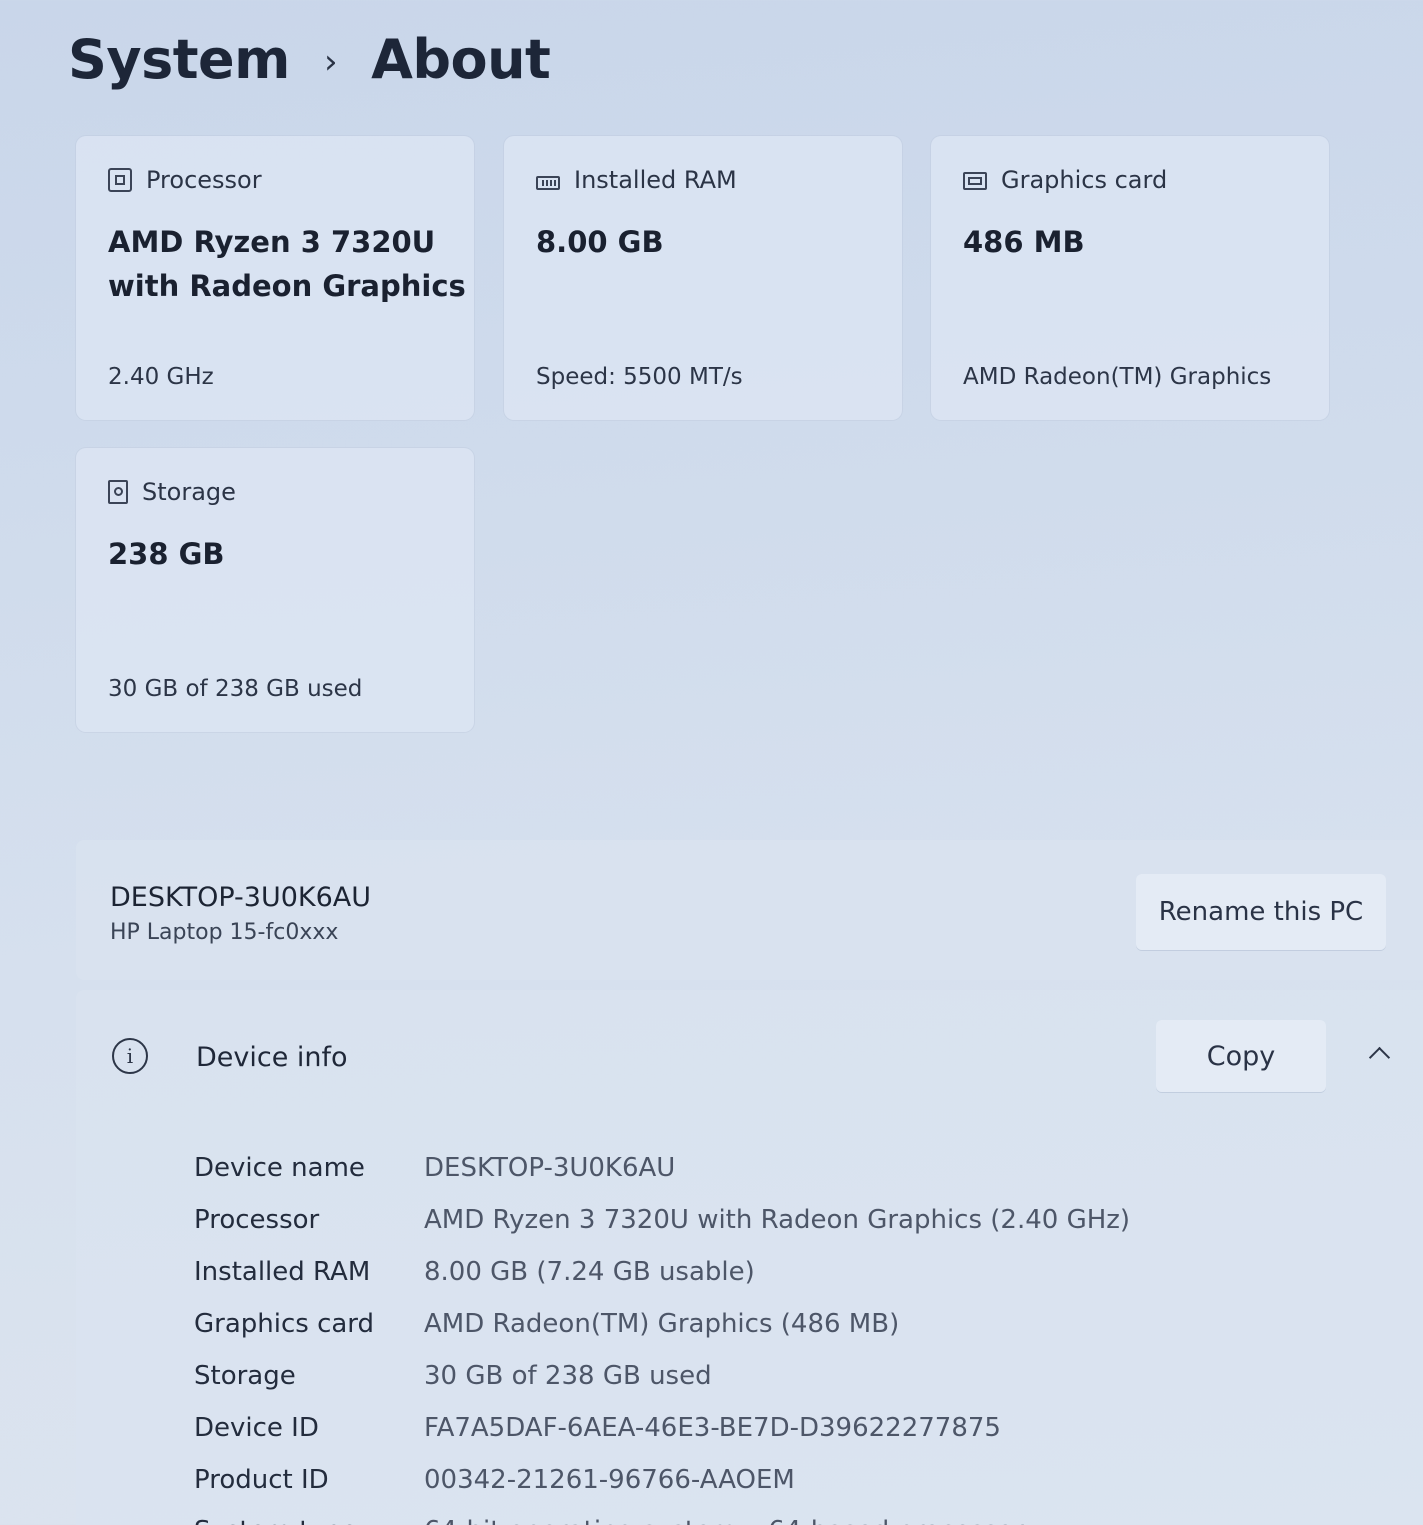 This screenshot has width=1423, height=1525. Describe the element at coordinates (189, 492) in the screenshot. I see `storage-card-title: Storage` at that location.